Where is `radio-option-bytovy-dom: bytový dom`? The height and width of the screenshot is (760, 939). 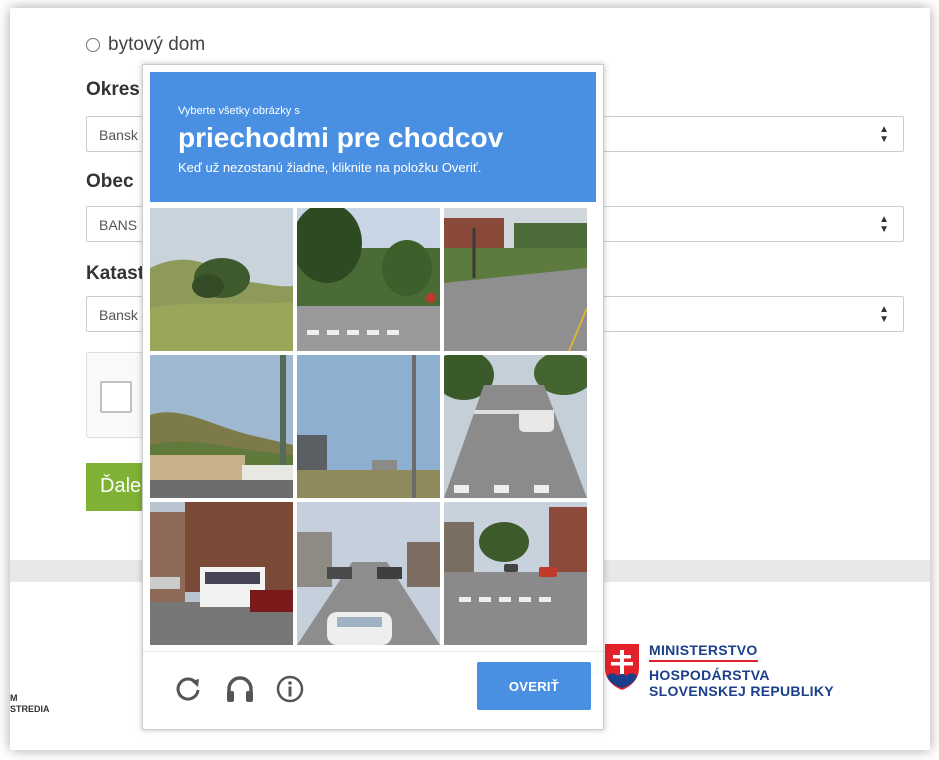 radio-option-bytovy-dom: bytový dom is located at coordinates (145, 45).